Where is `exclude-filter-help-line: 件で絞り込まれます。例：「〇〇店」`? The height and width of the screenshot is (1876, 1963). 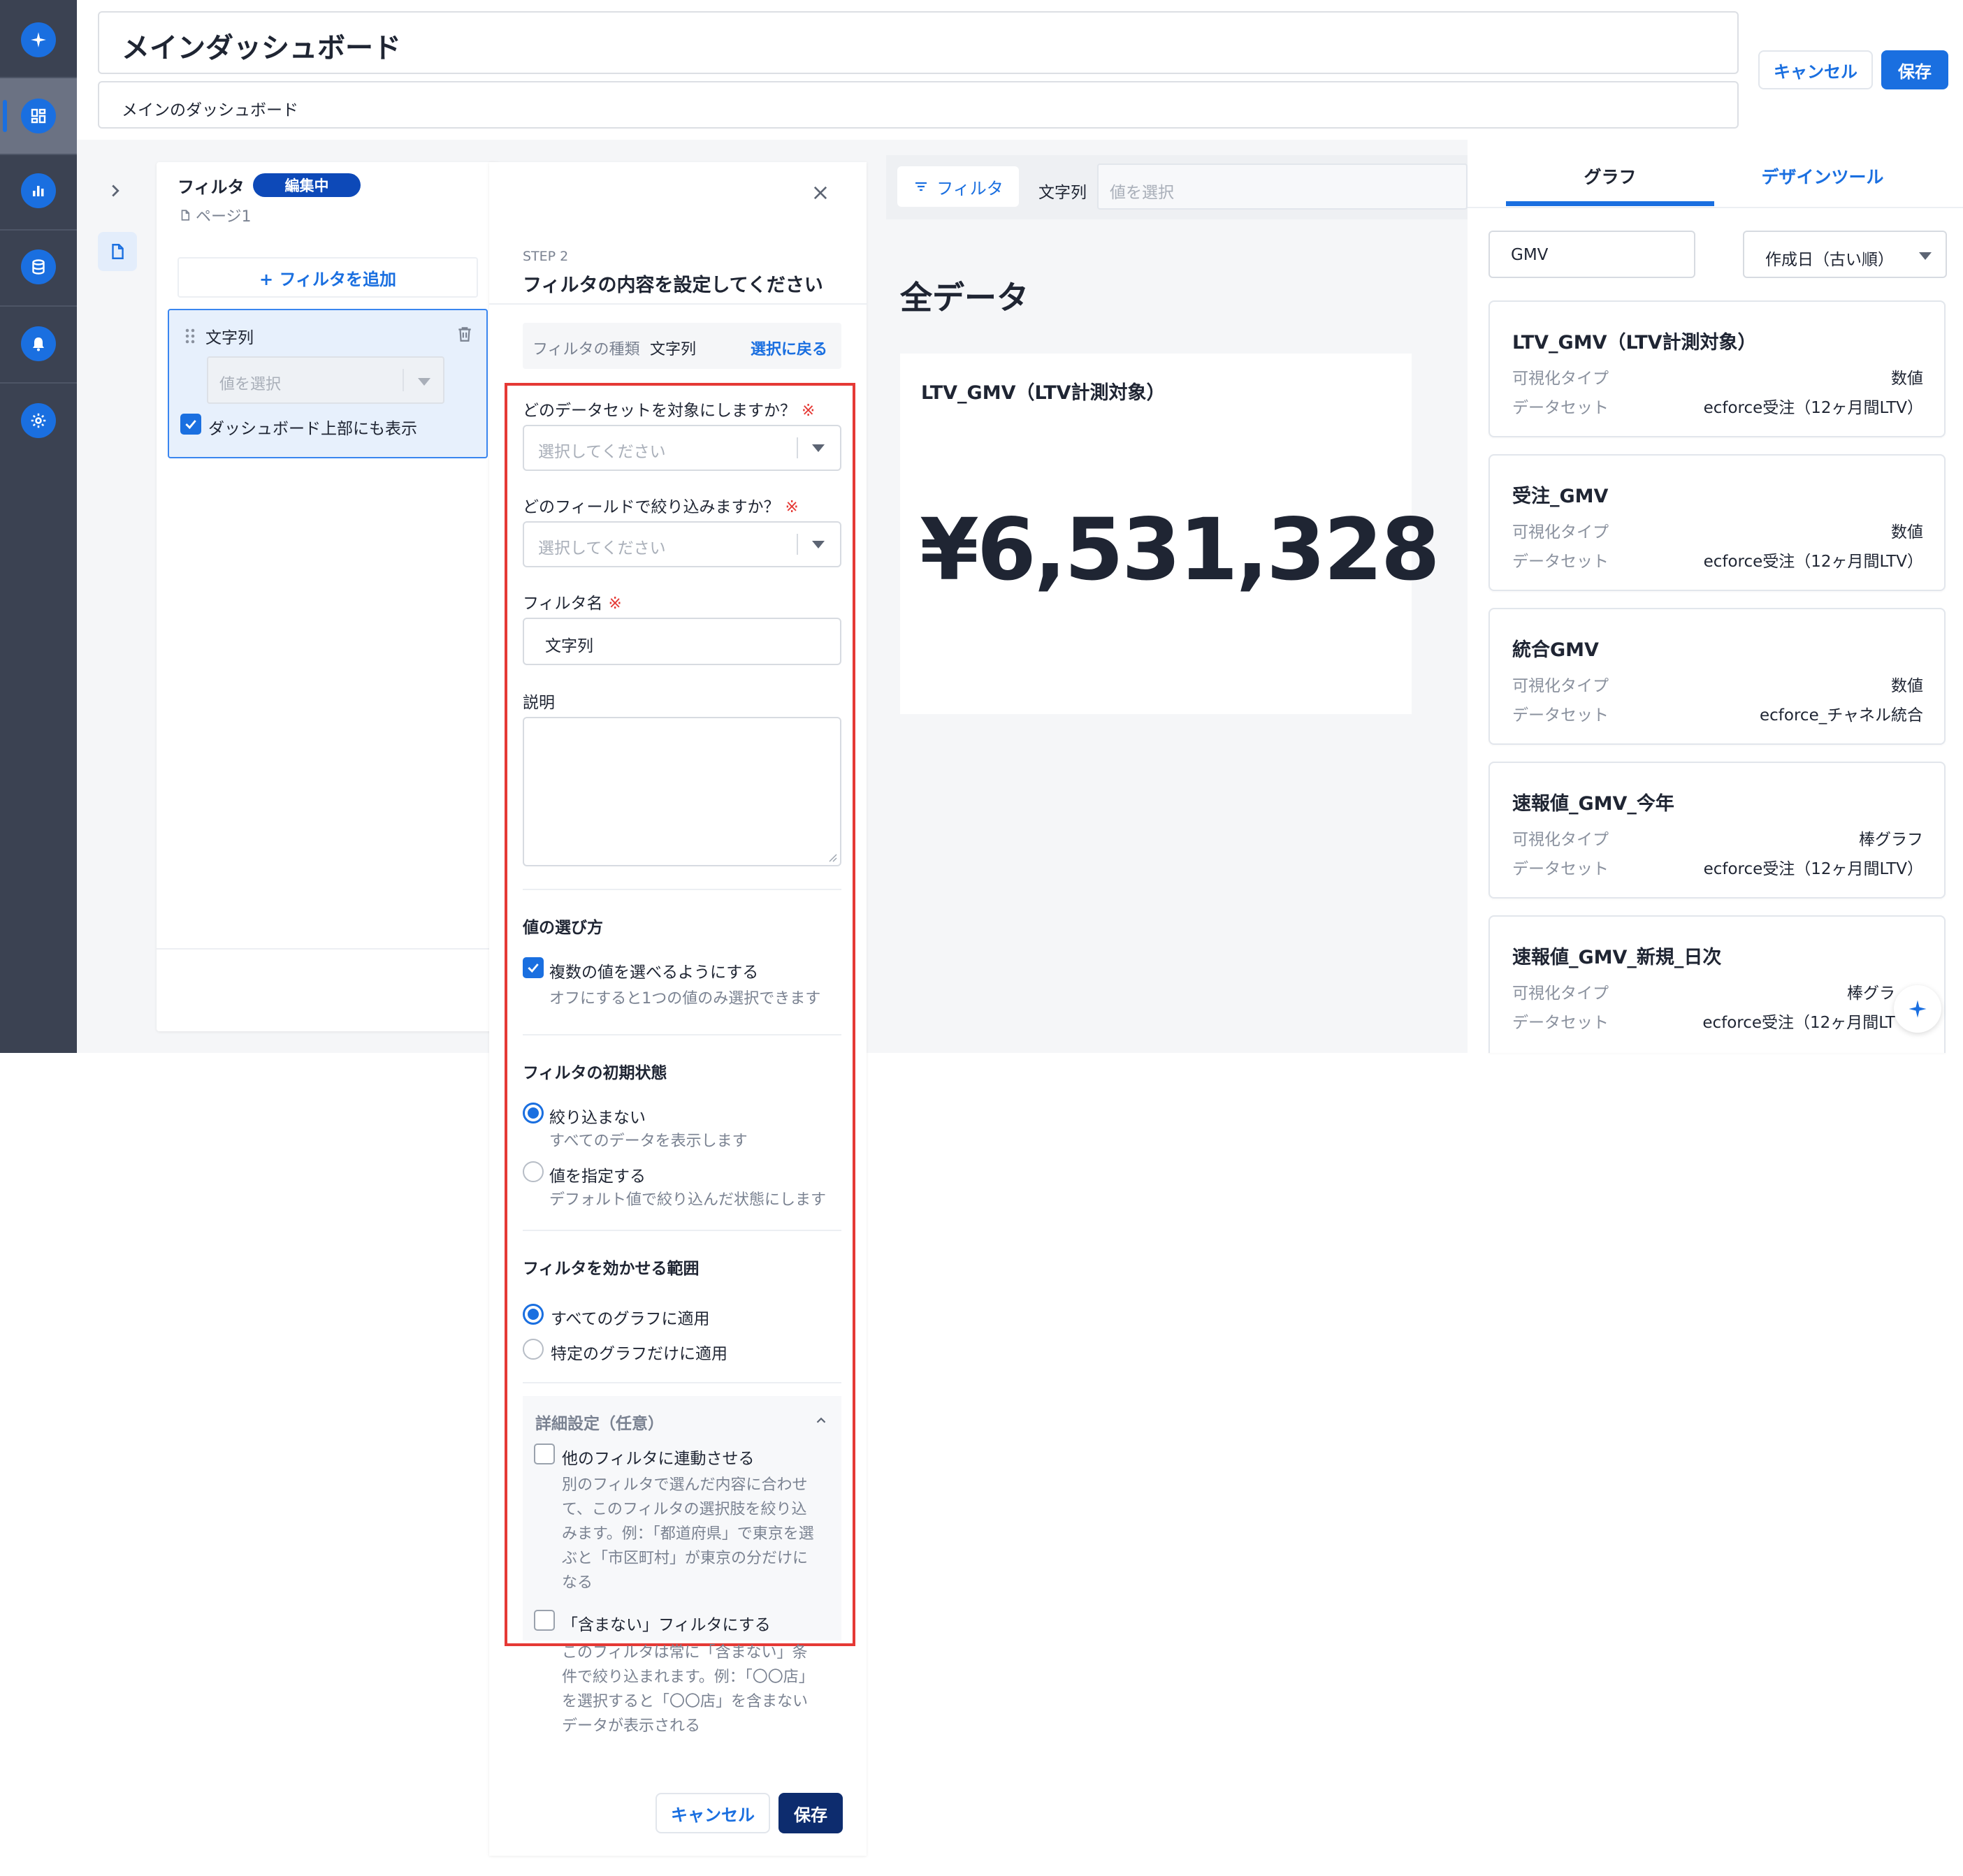 exclude-filter-help-line: 件で絞り込まれます。例：「〇〇店」 is located at coordinates (688, 1677).